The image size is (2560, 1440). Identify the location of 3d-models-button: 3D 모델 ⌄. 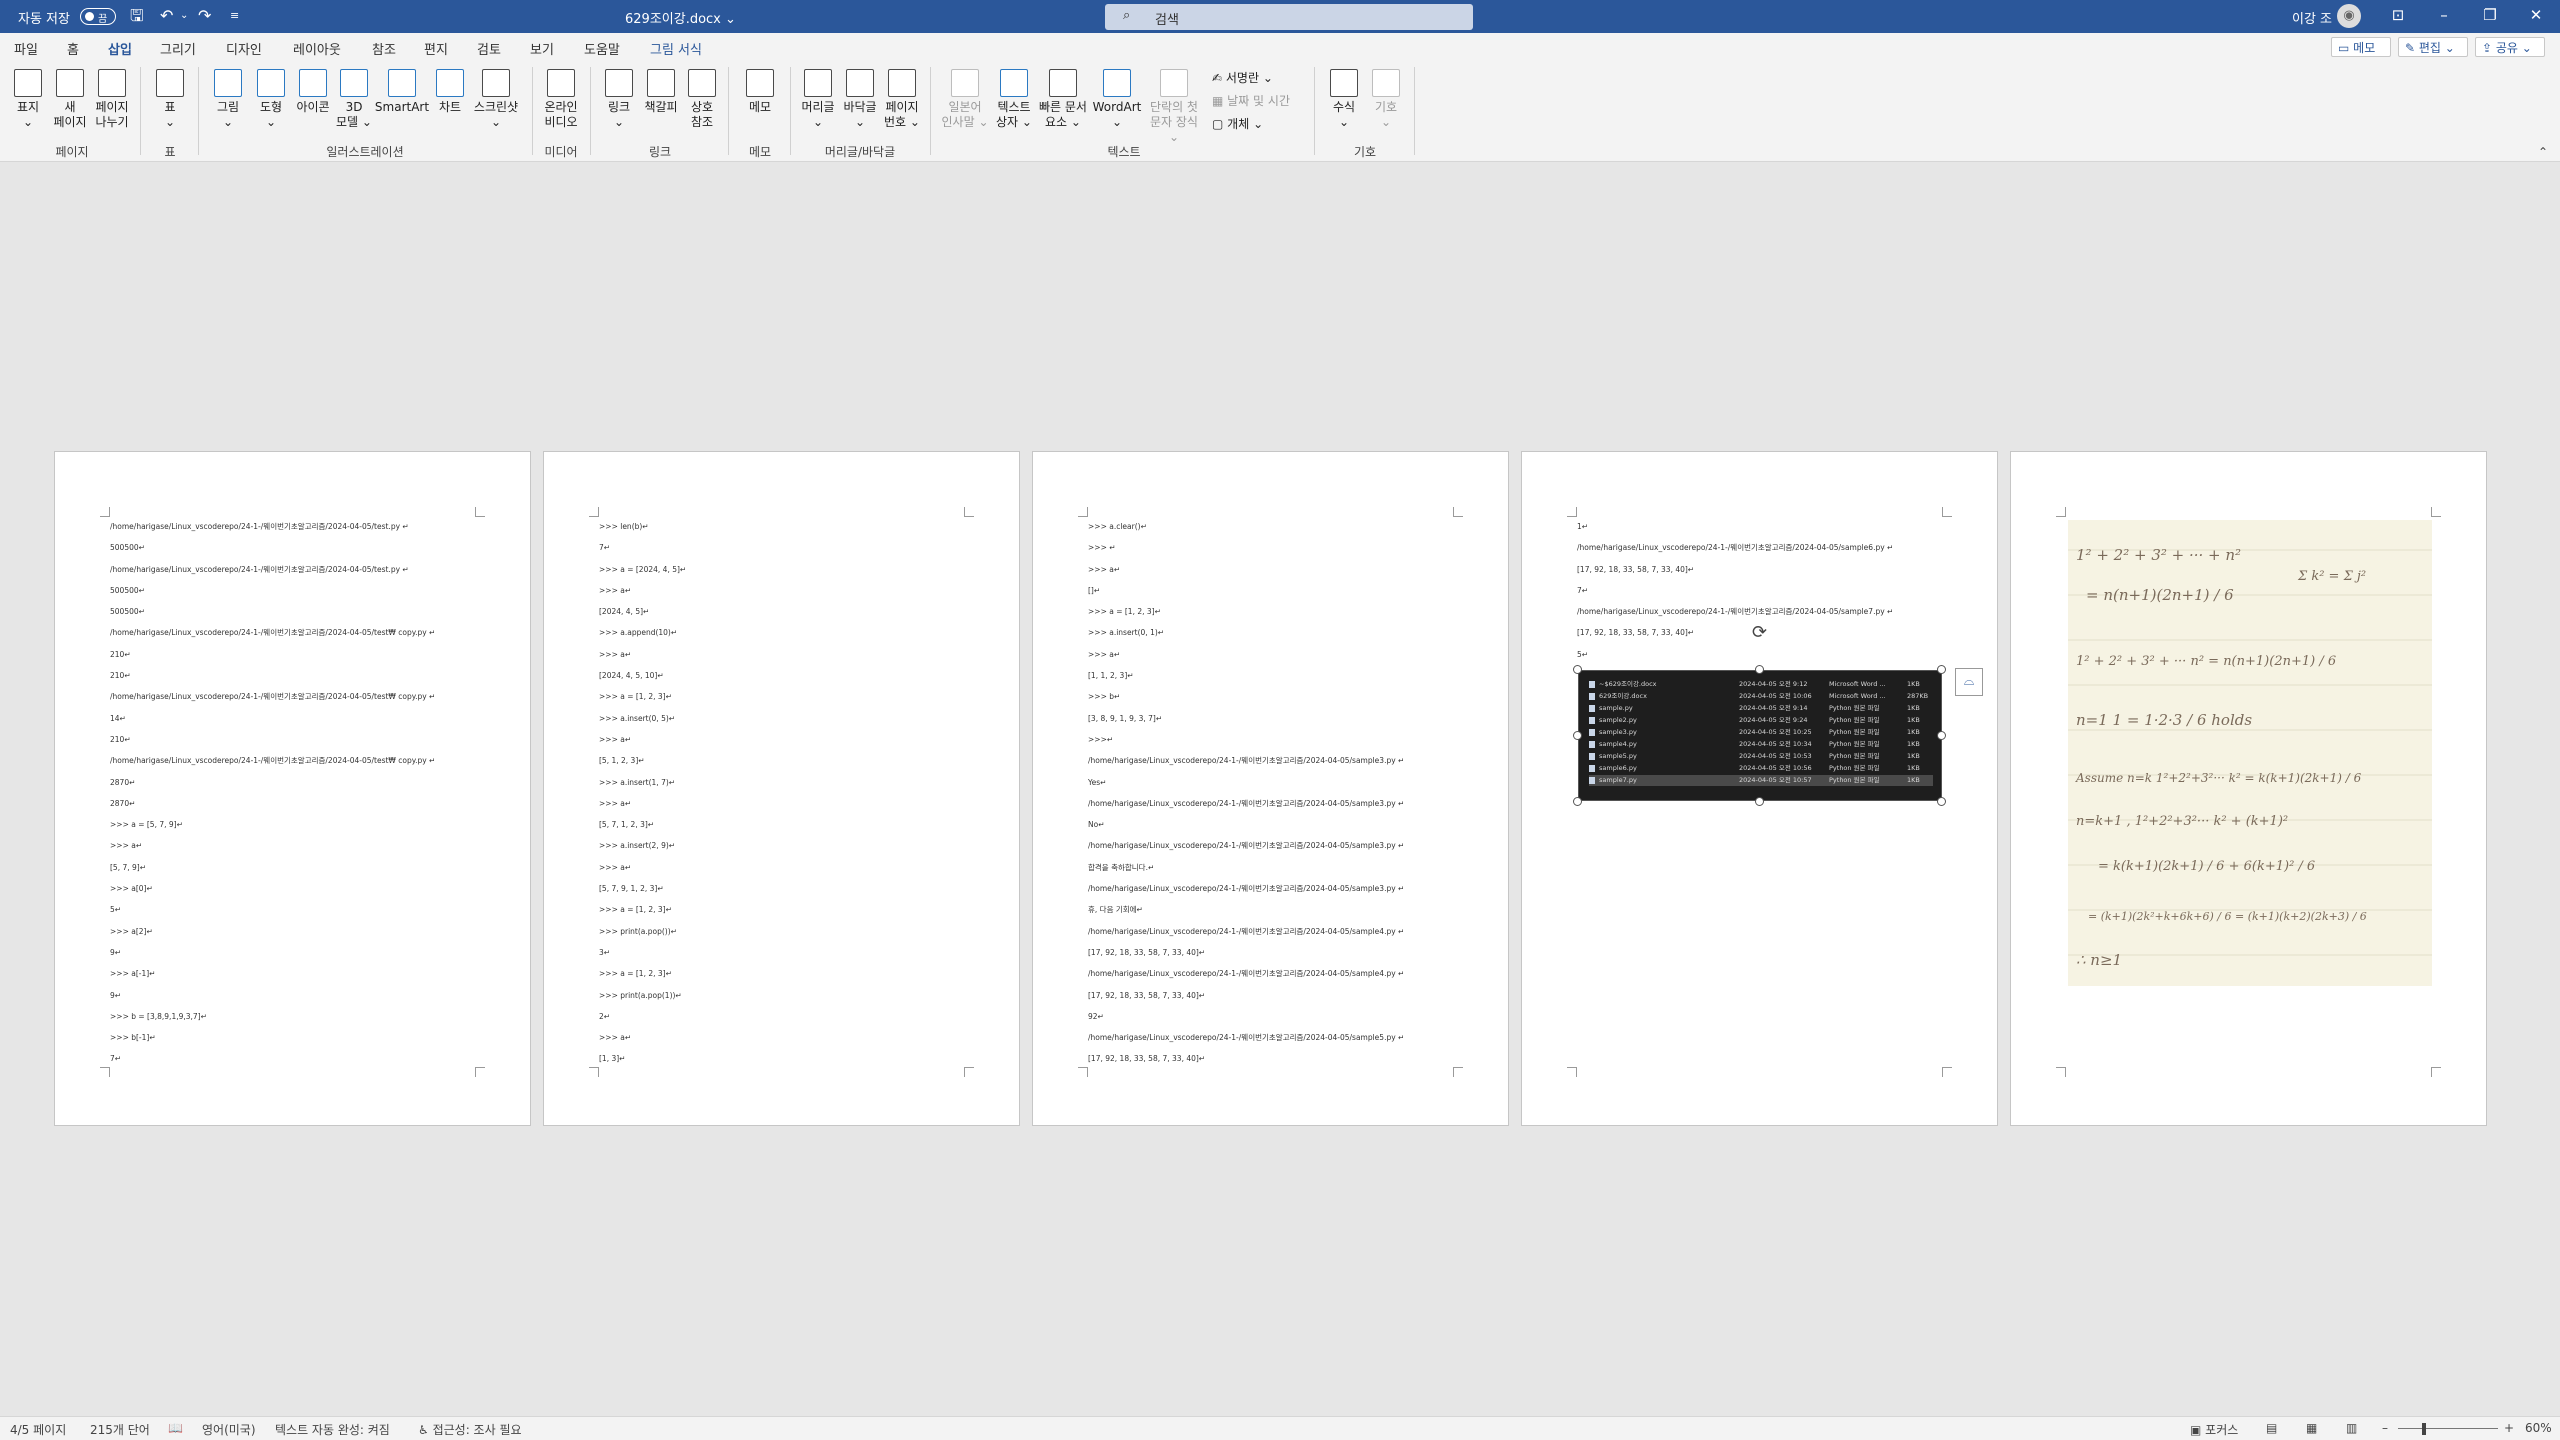
(354, 99).